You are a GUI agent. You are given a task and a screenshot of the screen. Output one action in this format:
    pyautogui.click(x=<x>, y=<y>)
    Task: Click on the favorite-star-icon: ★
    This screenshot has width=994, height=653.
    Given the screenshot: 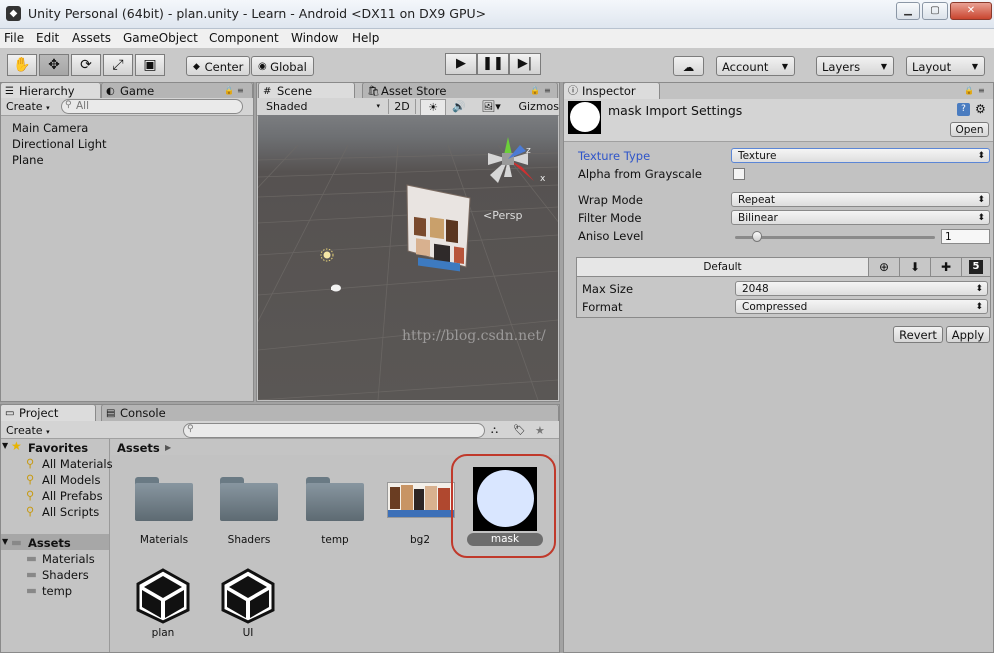 What is the action you would take?
    pyautogui.click(x=544, y=430)
    